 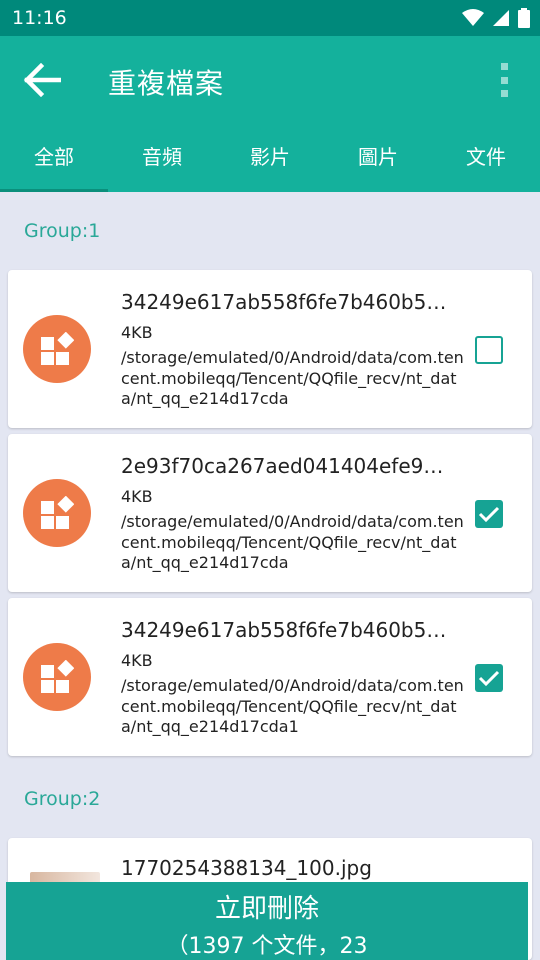 I want to click on back-button, so click(x=42, y=80).